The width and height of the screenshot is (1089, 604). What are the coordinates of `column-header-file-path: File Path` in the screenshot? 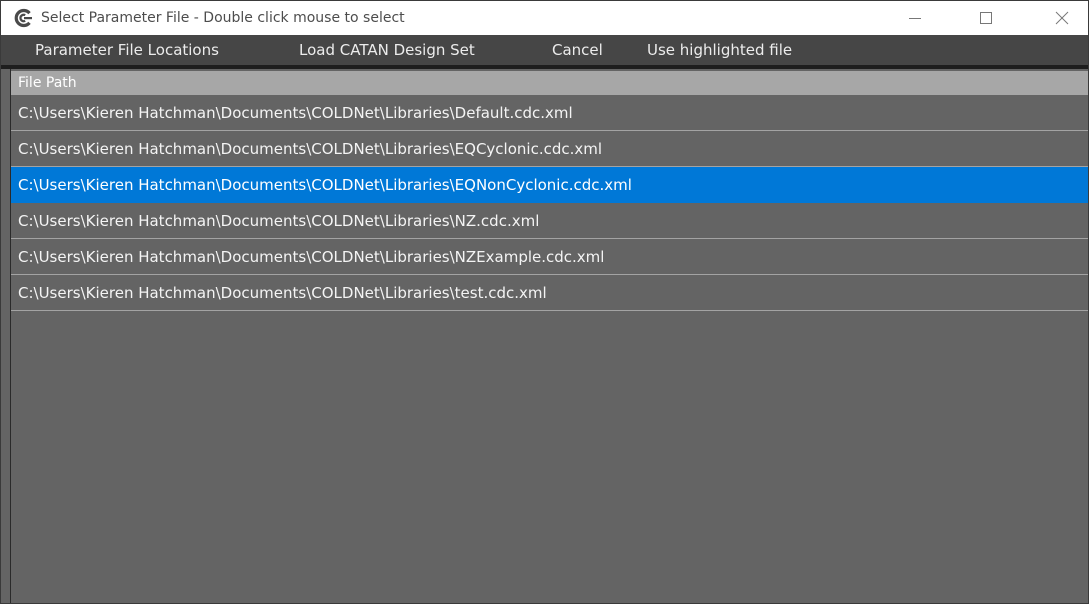 It's located at (549, 83).